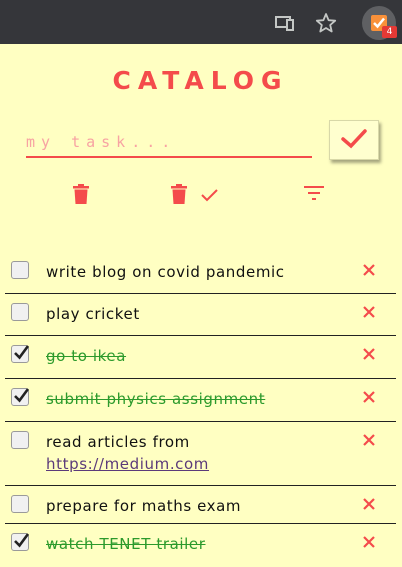 This screenshot has width=402, height=567. What do you see at coordinates (201, 22) in the screenshot?
I see `browser-toolbar: 4` at bounding box center [201, 22].